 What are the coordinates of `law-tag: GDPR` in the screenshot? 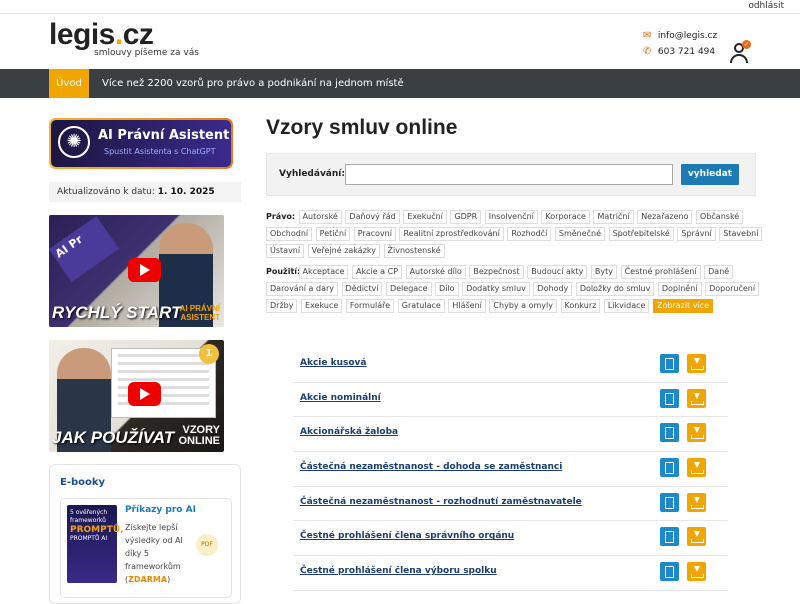 It's located at (466, 217).